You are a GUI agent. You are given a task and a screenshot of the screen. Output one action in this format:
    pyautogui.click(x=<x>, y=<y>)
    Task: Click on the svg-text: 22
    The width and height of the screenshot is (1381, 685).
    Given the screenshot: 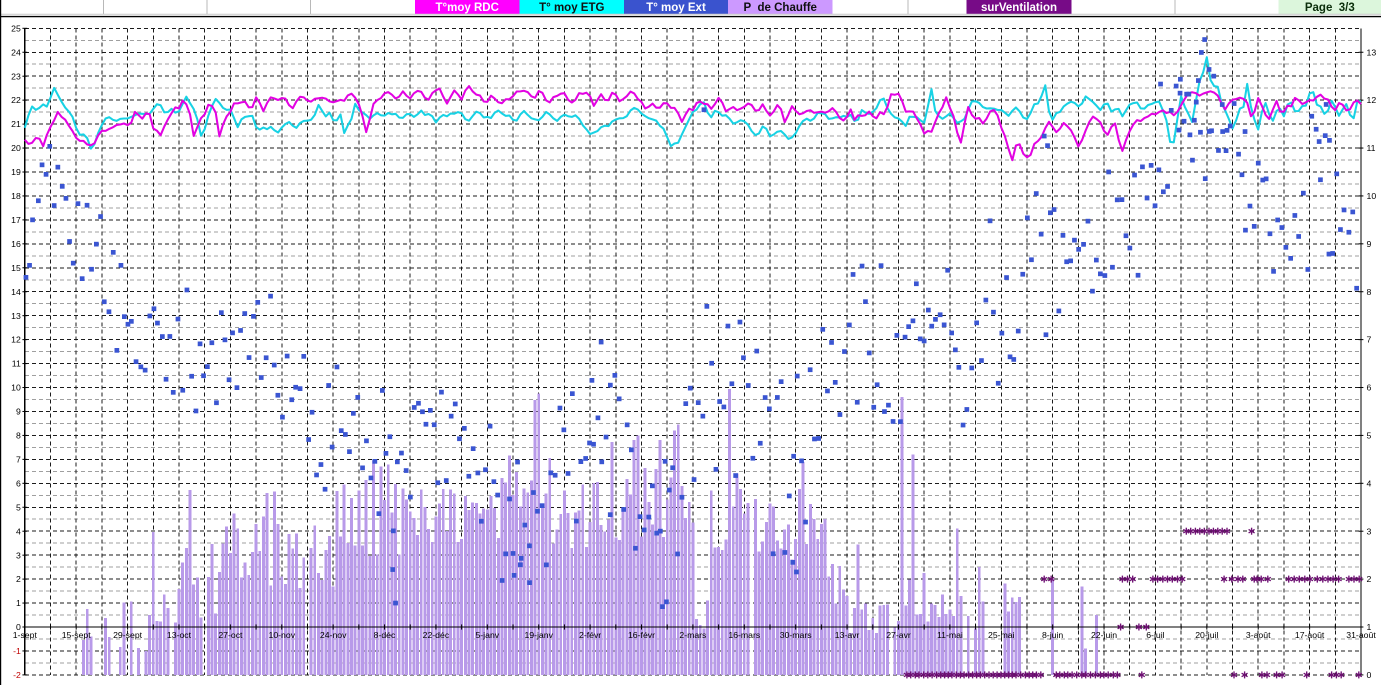 What is the action you would take?
    pyautogui.click(x=16, y=100)
    